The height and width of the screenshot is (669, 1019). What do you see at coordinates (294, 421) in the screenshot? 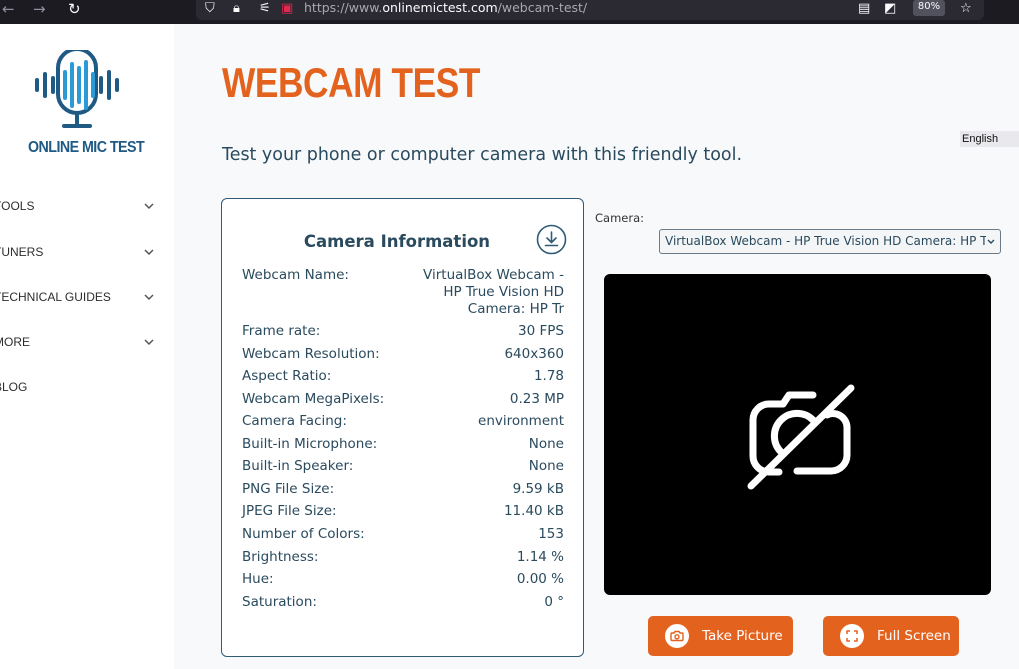
I see `info-label: Camera Facing:` at bounding box center [294, 421].